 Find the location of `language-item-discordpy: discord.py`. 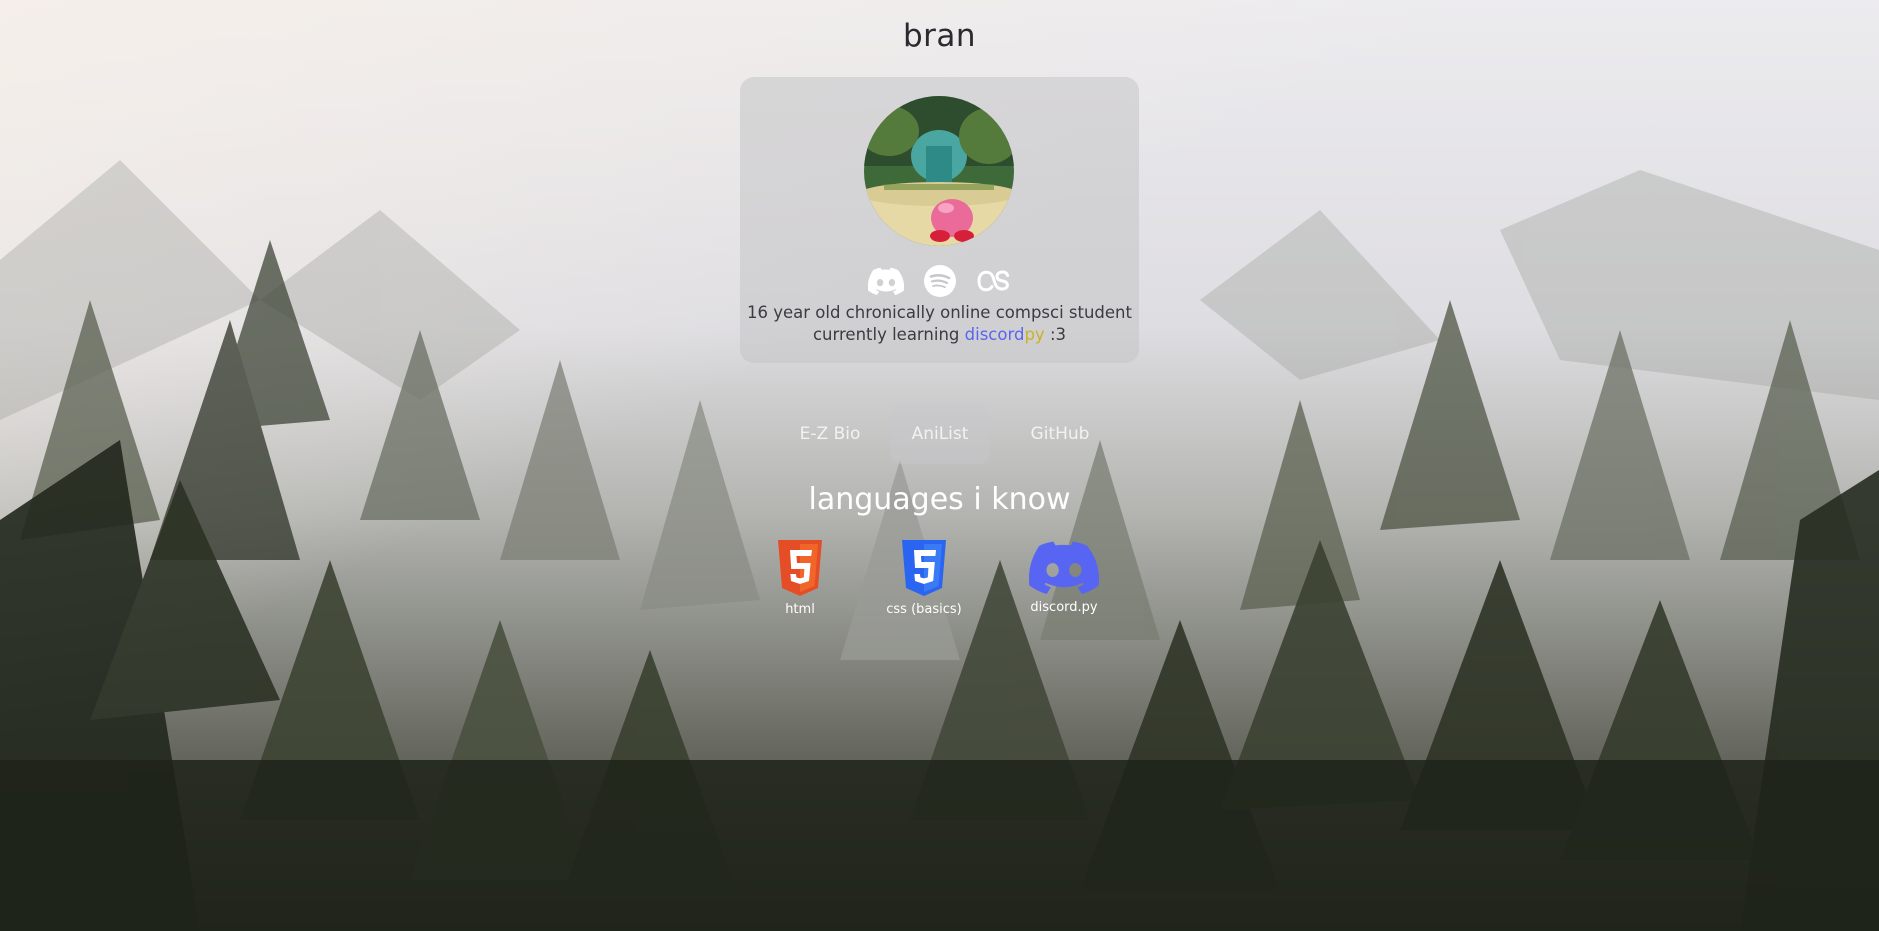

language-item-discordpy: discord.py is located at coordinates (1064, 577).